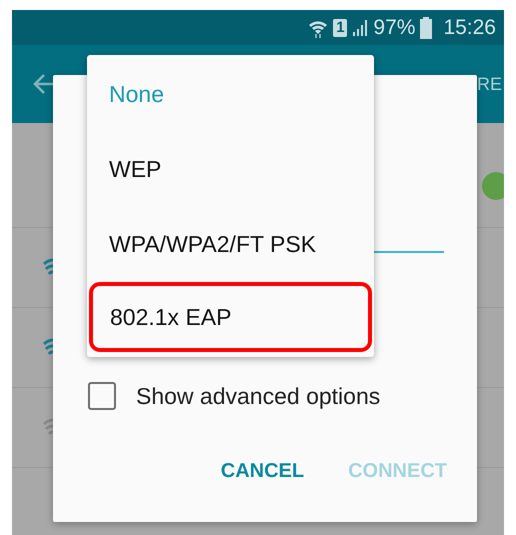 The image size is (516, 535). What do you see at coordinates (394, 28) in the screenshot?
I see `battery-percentage: 97%` at bounding box center [394, 28].